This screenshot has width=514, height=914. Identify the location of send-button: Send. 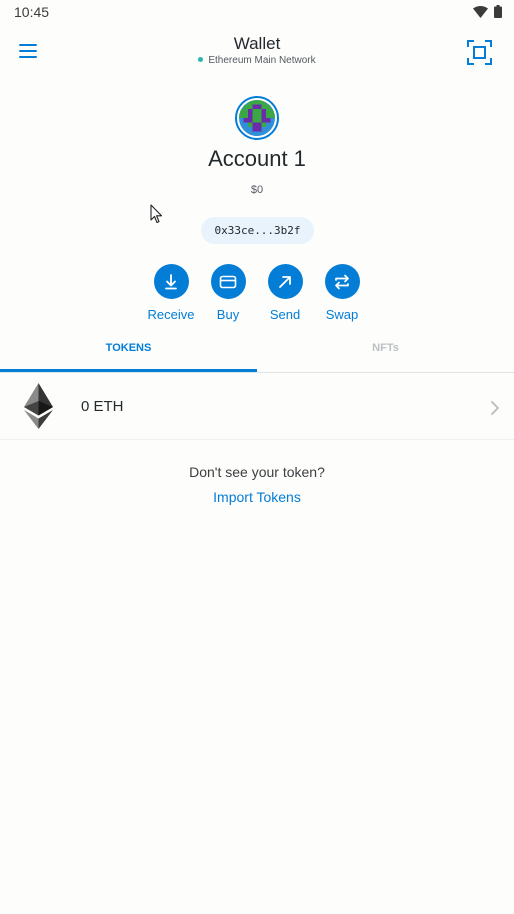
(285, 293).